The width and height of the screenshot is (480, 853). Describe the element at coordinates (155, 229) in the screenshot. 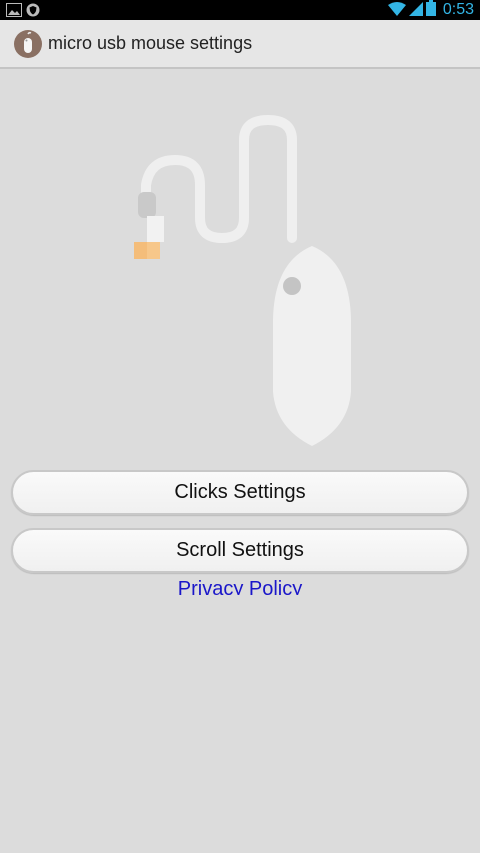

I see `usb-plug-neck` at that location.